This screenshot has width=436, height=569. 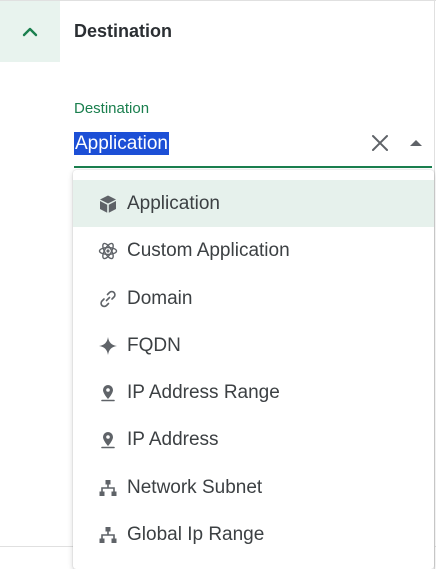 I want to click on destination-select-input: Application, so click(x=253, y=144).